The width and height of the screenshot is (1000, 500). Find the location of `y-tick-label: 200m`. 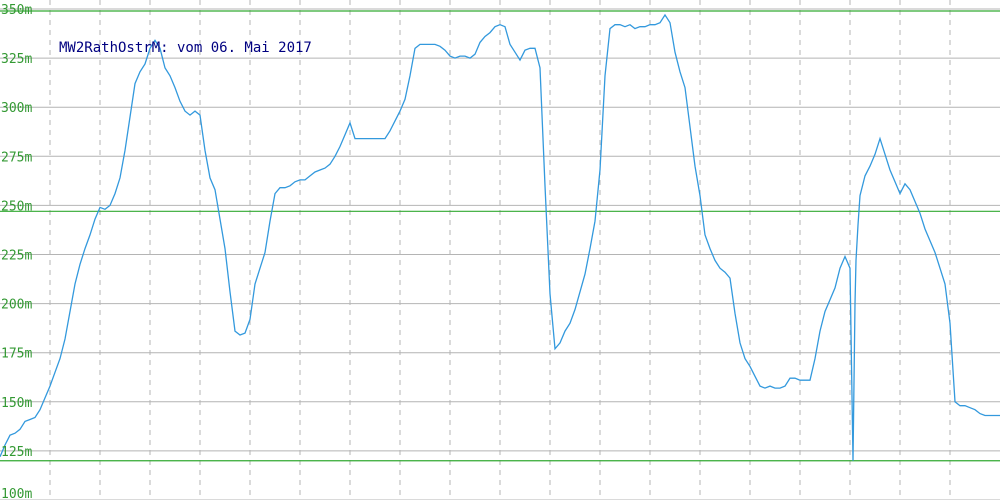

y-tick-label: 200m is located at coordinates (16, 305).